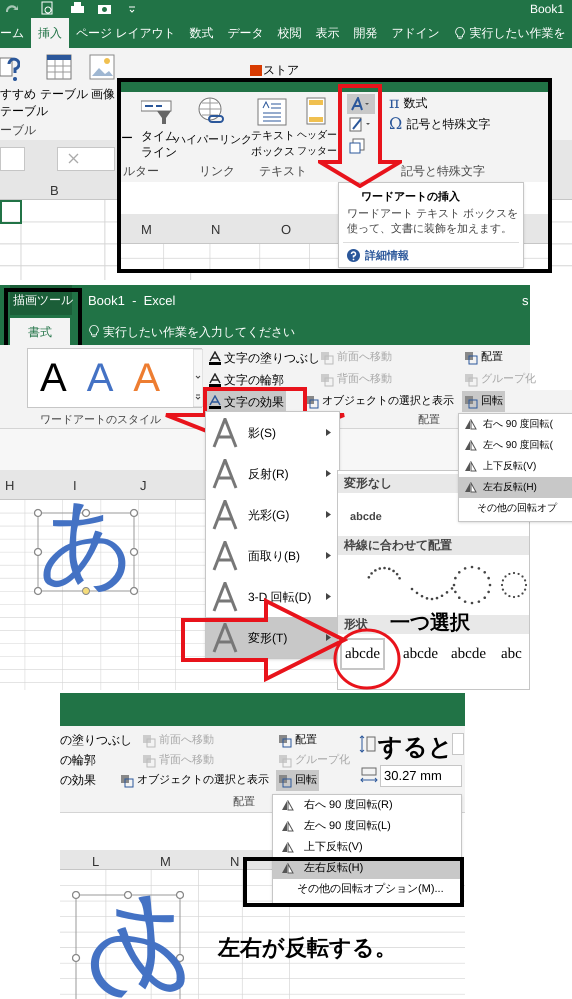 The image size is (572, 999). Describe the element at coordinates (157, 112) in the screenshot. I see `timeline-icon` at that location.